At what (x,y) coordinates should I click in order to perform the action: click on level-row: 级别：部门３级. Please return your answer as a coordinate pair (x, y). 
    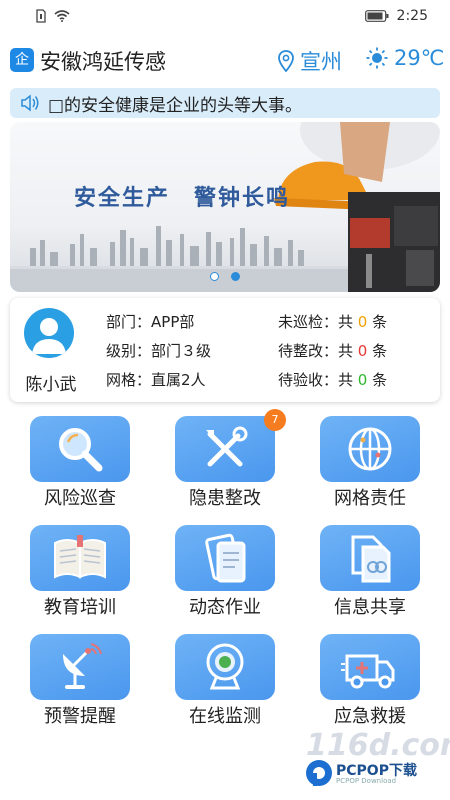
    Looking at the image, I should click on (158, 351).